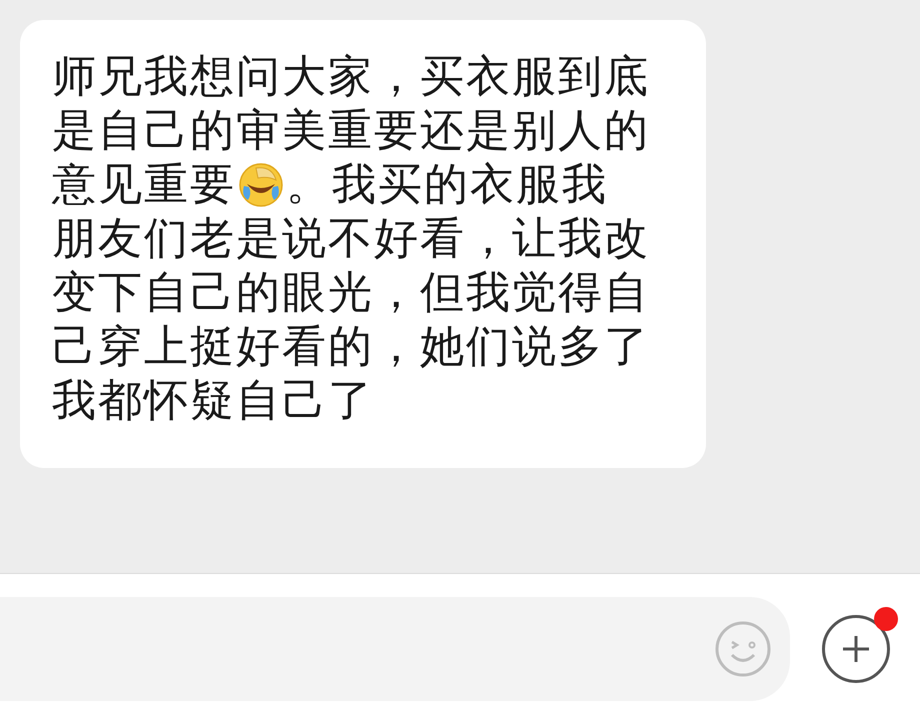 This screenshot has width=920, height=723. I want to click on laughing-crying-emoji-icon, so click(261, 185).